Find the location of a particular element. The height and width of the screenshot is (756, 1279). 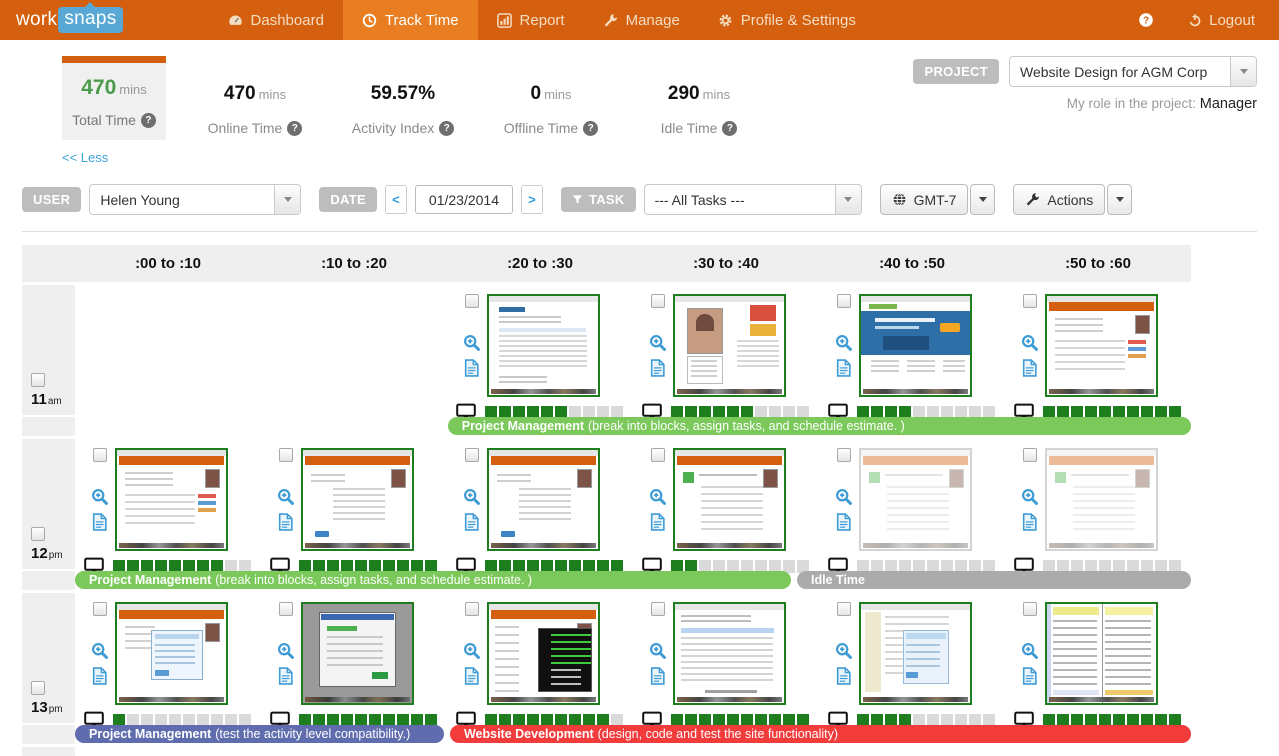

actions-dropdown-button is located at coordinates (1120, 199).